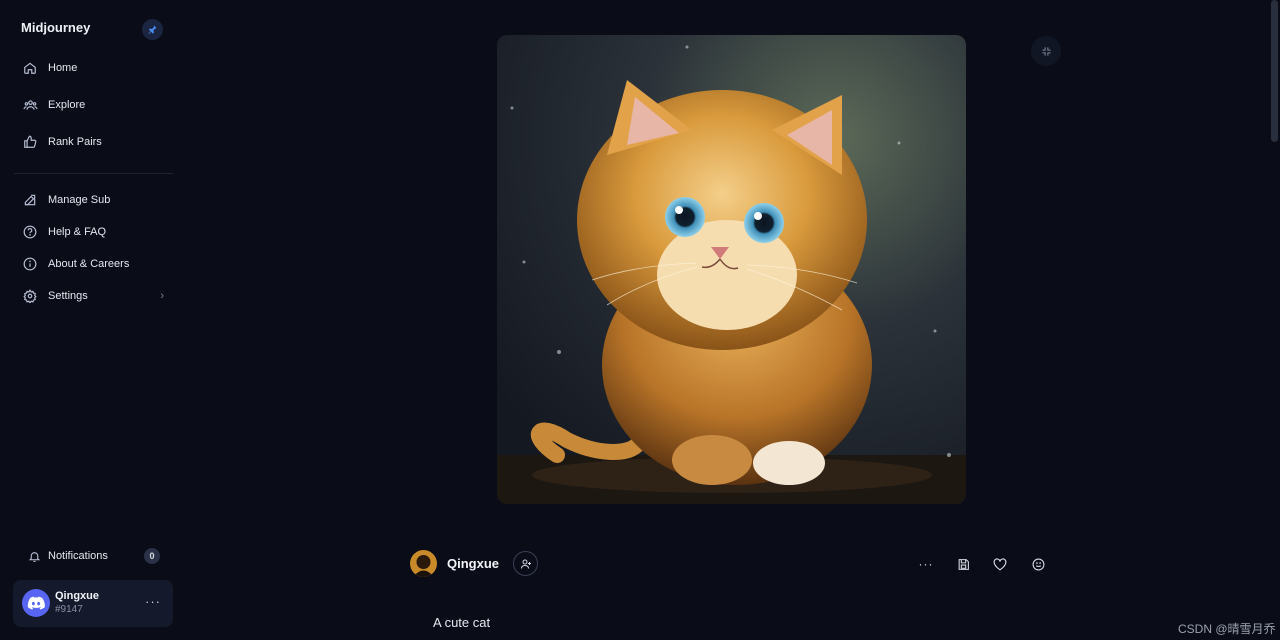 The height and width of the screenshot is (640, 1280). I want to click on sidebar-item-label: Settings, so click(68, 296).